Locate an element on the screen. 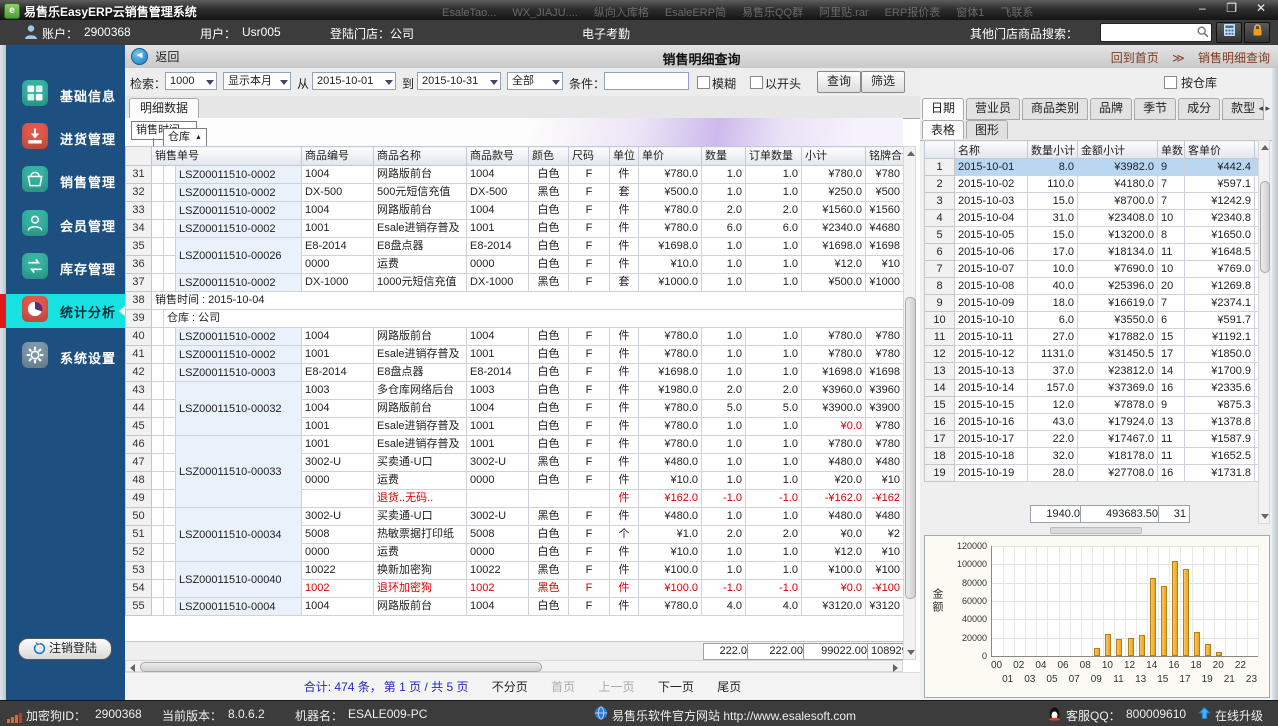 This screenshot has width=1278, height=726. summary-cell: 2015-10-11 is located at coordinates (991, 337).